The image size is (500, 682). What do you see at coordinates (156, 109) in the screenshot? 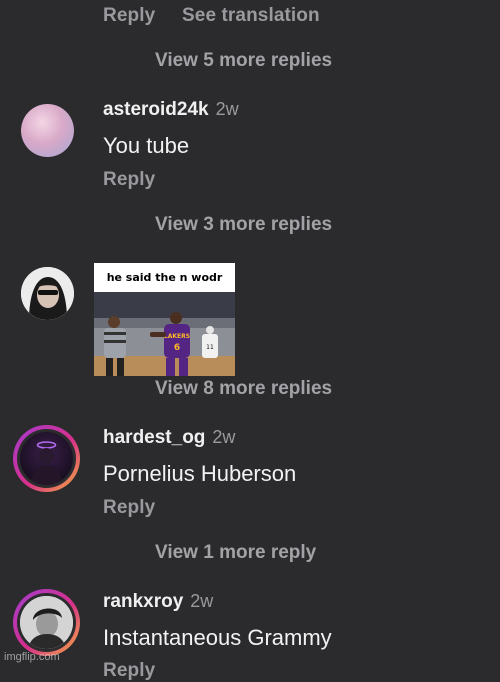
I see `username: asteroid24k` at bounding box center [156, 109].